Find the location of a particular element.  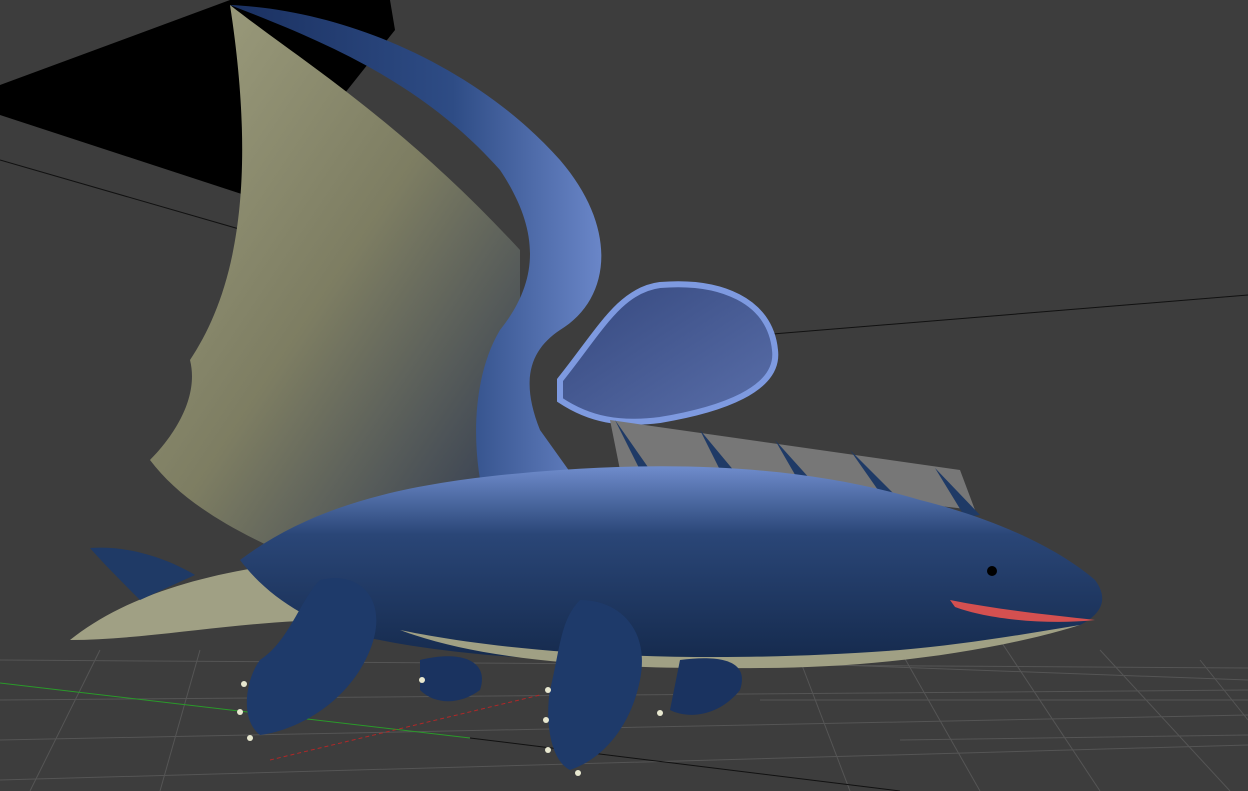

far-wing is located at coordinates (668, 353).